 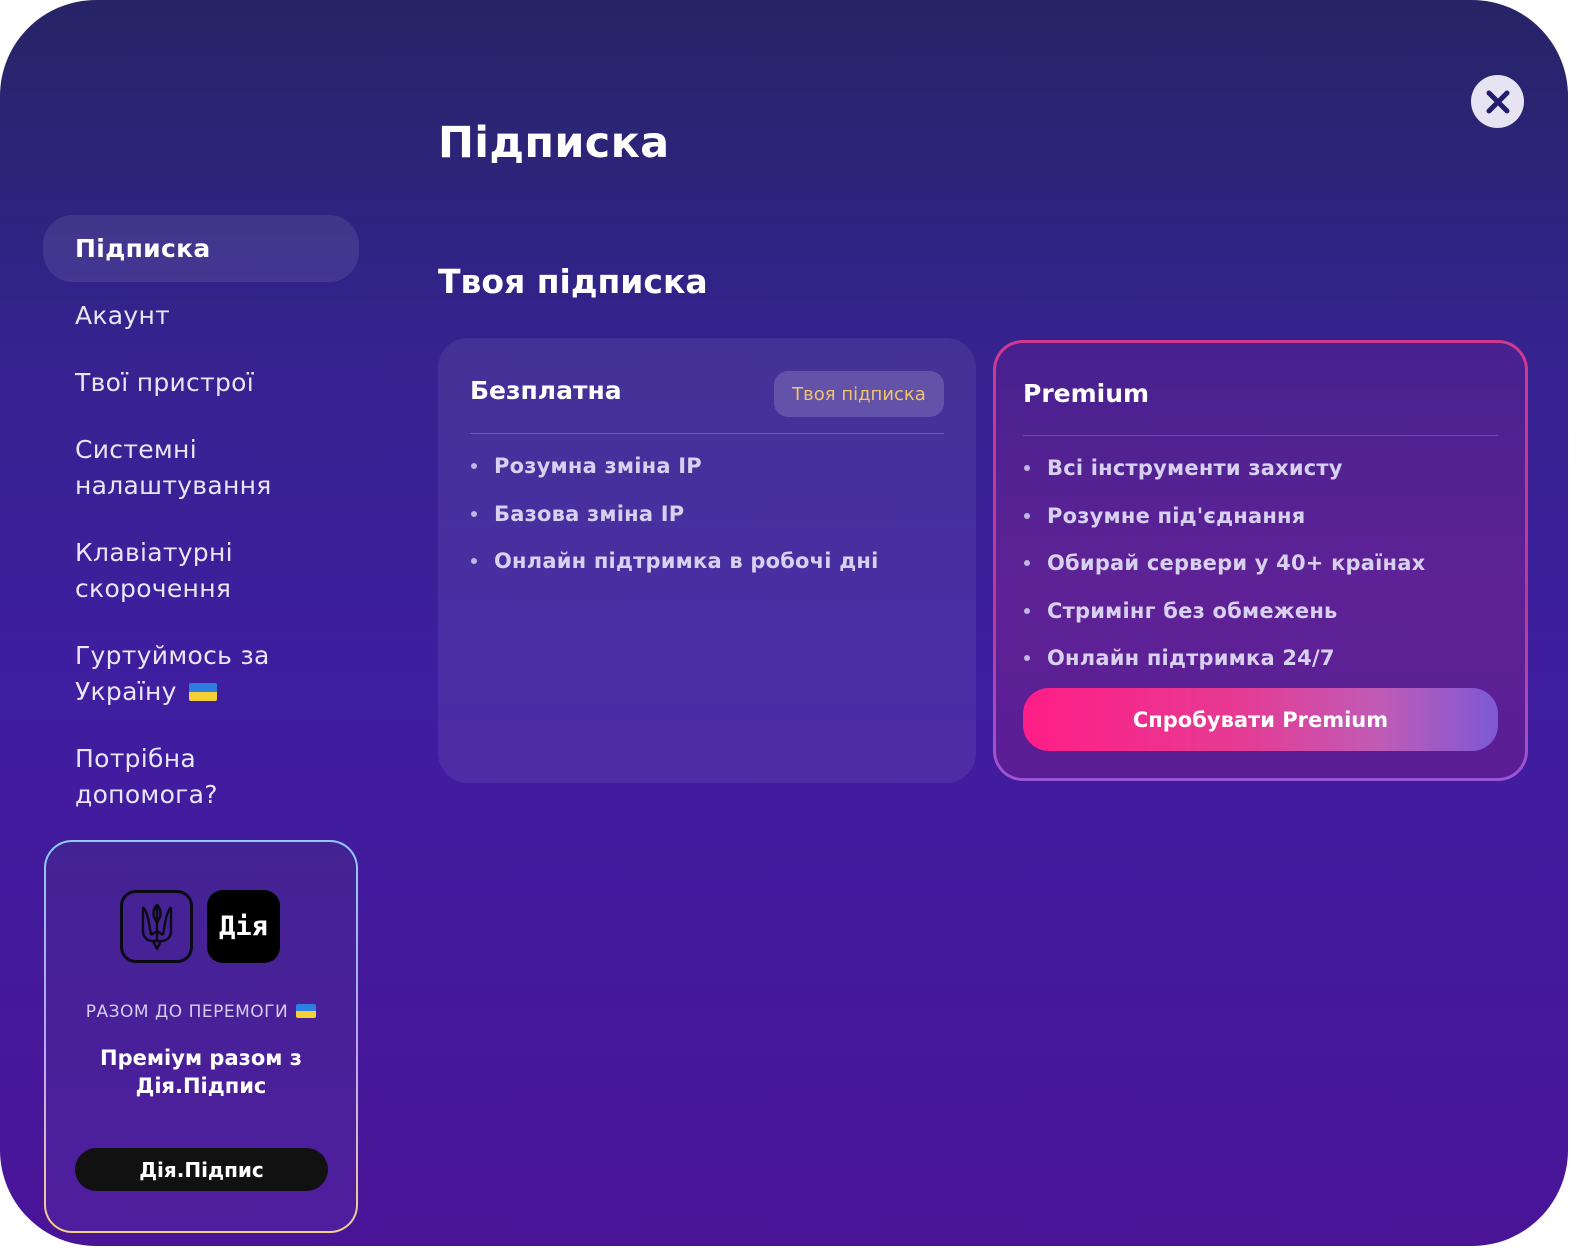 I want to click on close-button, so click(x=1497, y=101).